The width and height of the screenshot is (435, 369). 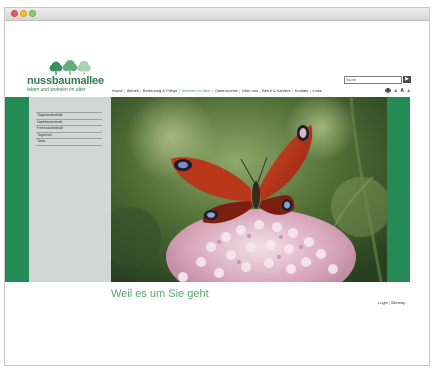 I want to click on nav-item-betreuung-pflege: Betreuung & Pflege, so click(x=160, y=90).